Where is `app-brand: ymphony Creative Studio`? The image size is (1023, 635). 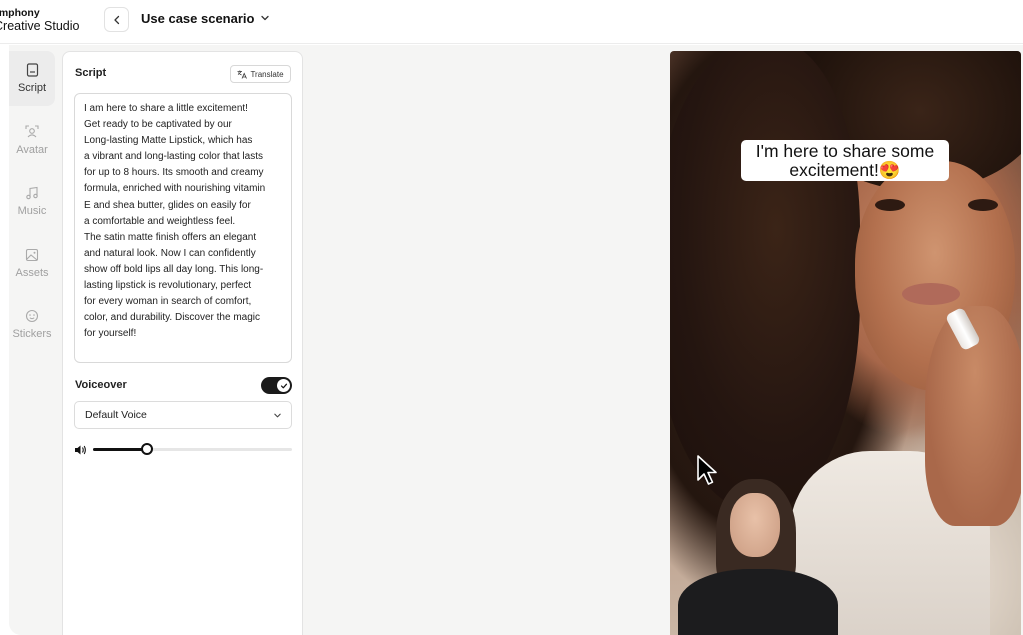
app-brand: ymphony Creative Studio is located at coordinates (46, 20).